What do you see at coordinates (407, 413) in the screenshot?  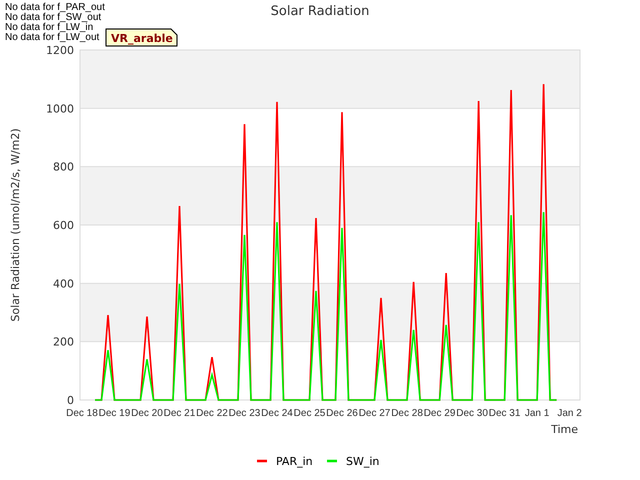 I see `x-tick-label: Dec 28` at bounding box center [407, 413].